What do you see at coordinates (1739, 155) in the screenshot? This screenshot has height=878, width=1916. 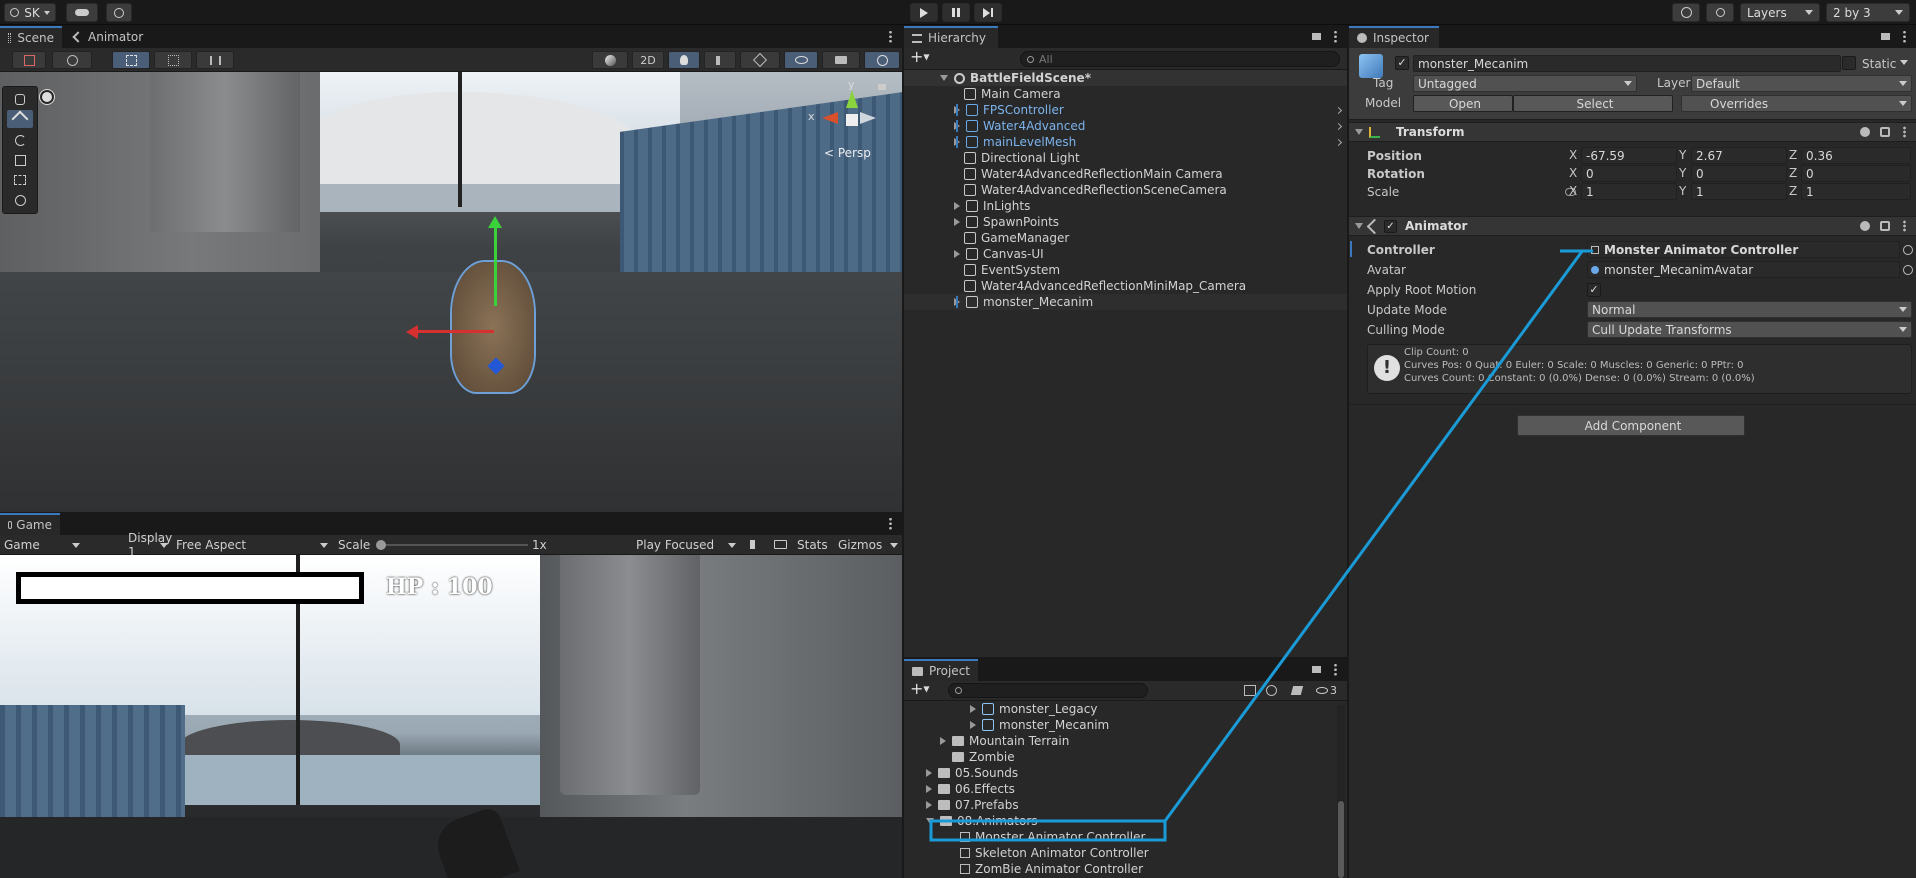 I see `position-y-field: 2.67` at bounding box center [1739, 155].